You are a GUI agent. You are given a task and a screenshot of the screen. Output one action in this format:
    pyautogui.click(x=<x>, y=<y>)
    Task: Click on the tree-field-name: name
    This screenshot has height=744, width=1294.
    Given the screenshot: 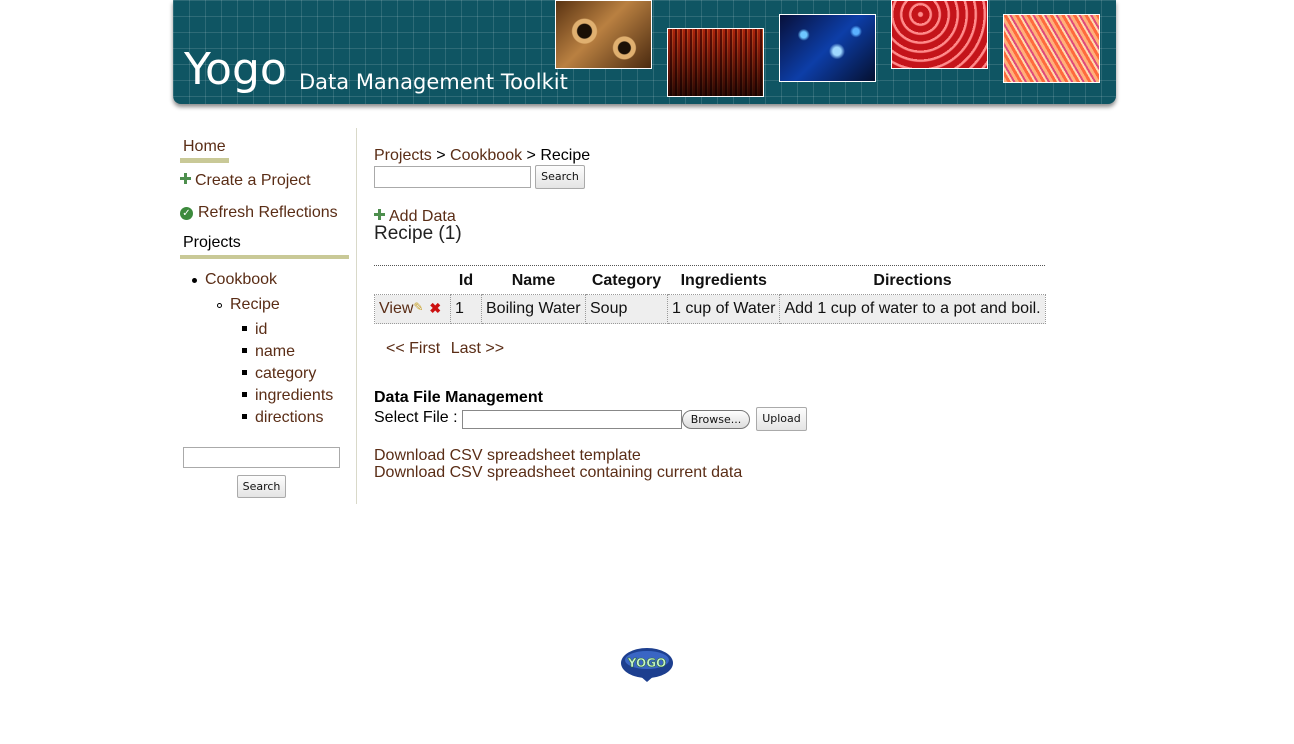 What is the action you would take?
    pyautogui.click(x=275, y=352)
    